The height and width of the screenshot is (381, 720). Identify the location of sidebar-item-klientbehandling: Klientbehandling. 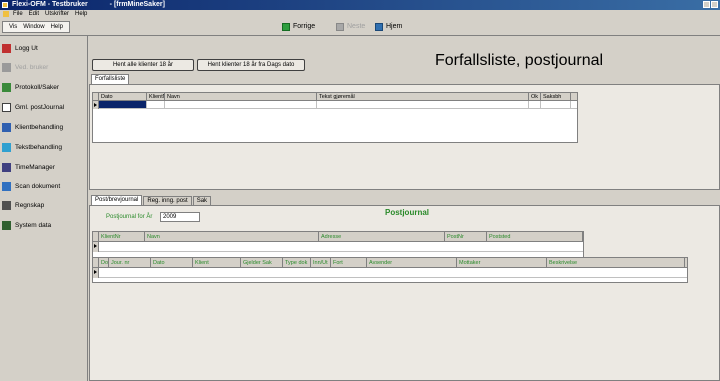
(44, 127).